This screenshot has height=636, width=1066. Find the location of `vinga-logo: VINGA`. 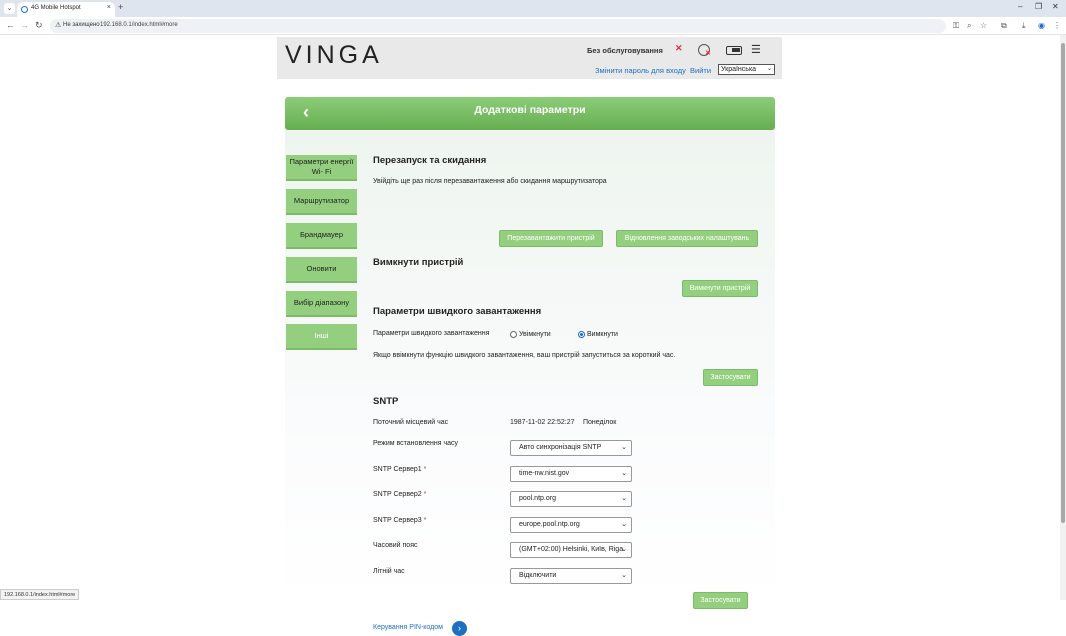

vinga-logo: VINGA is located at coordinates (334, 55).